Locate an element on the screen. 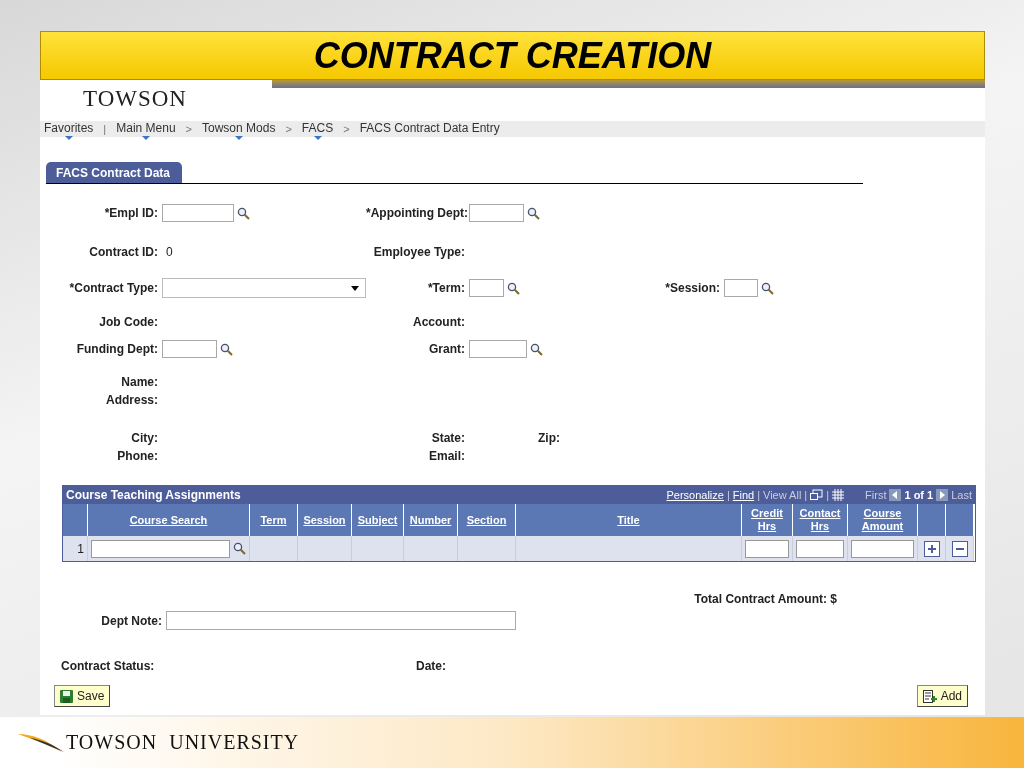 The image size is (1024, 768). breadcrumb-link: FACS Contract Data Entry is located at coordinates (429, 131).